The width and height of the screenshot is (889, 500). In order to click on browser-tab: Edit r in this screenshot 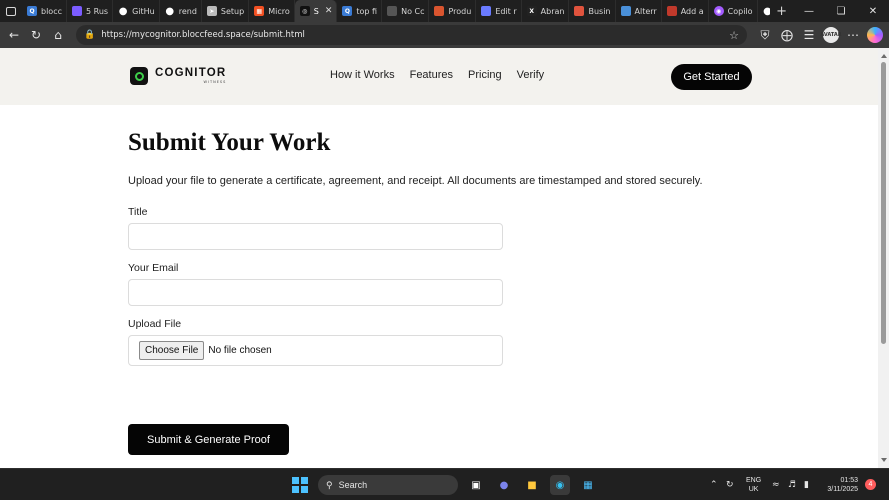, I will do `click(499, 11)`.